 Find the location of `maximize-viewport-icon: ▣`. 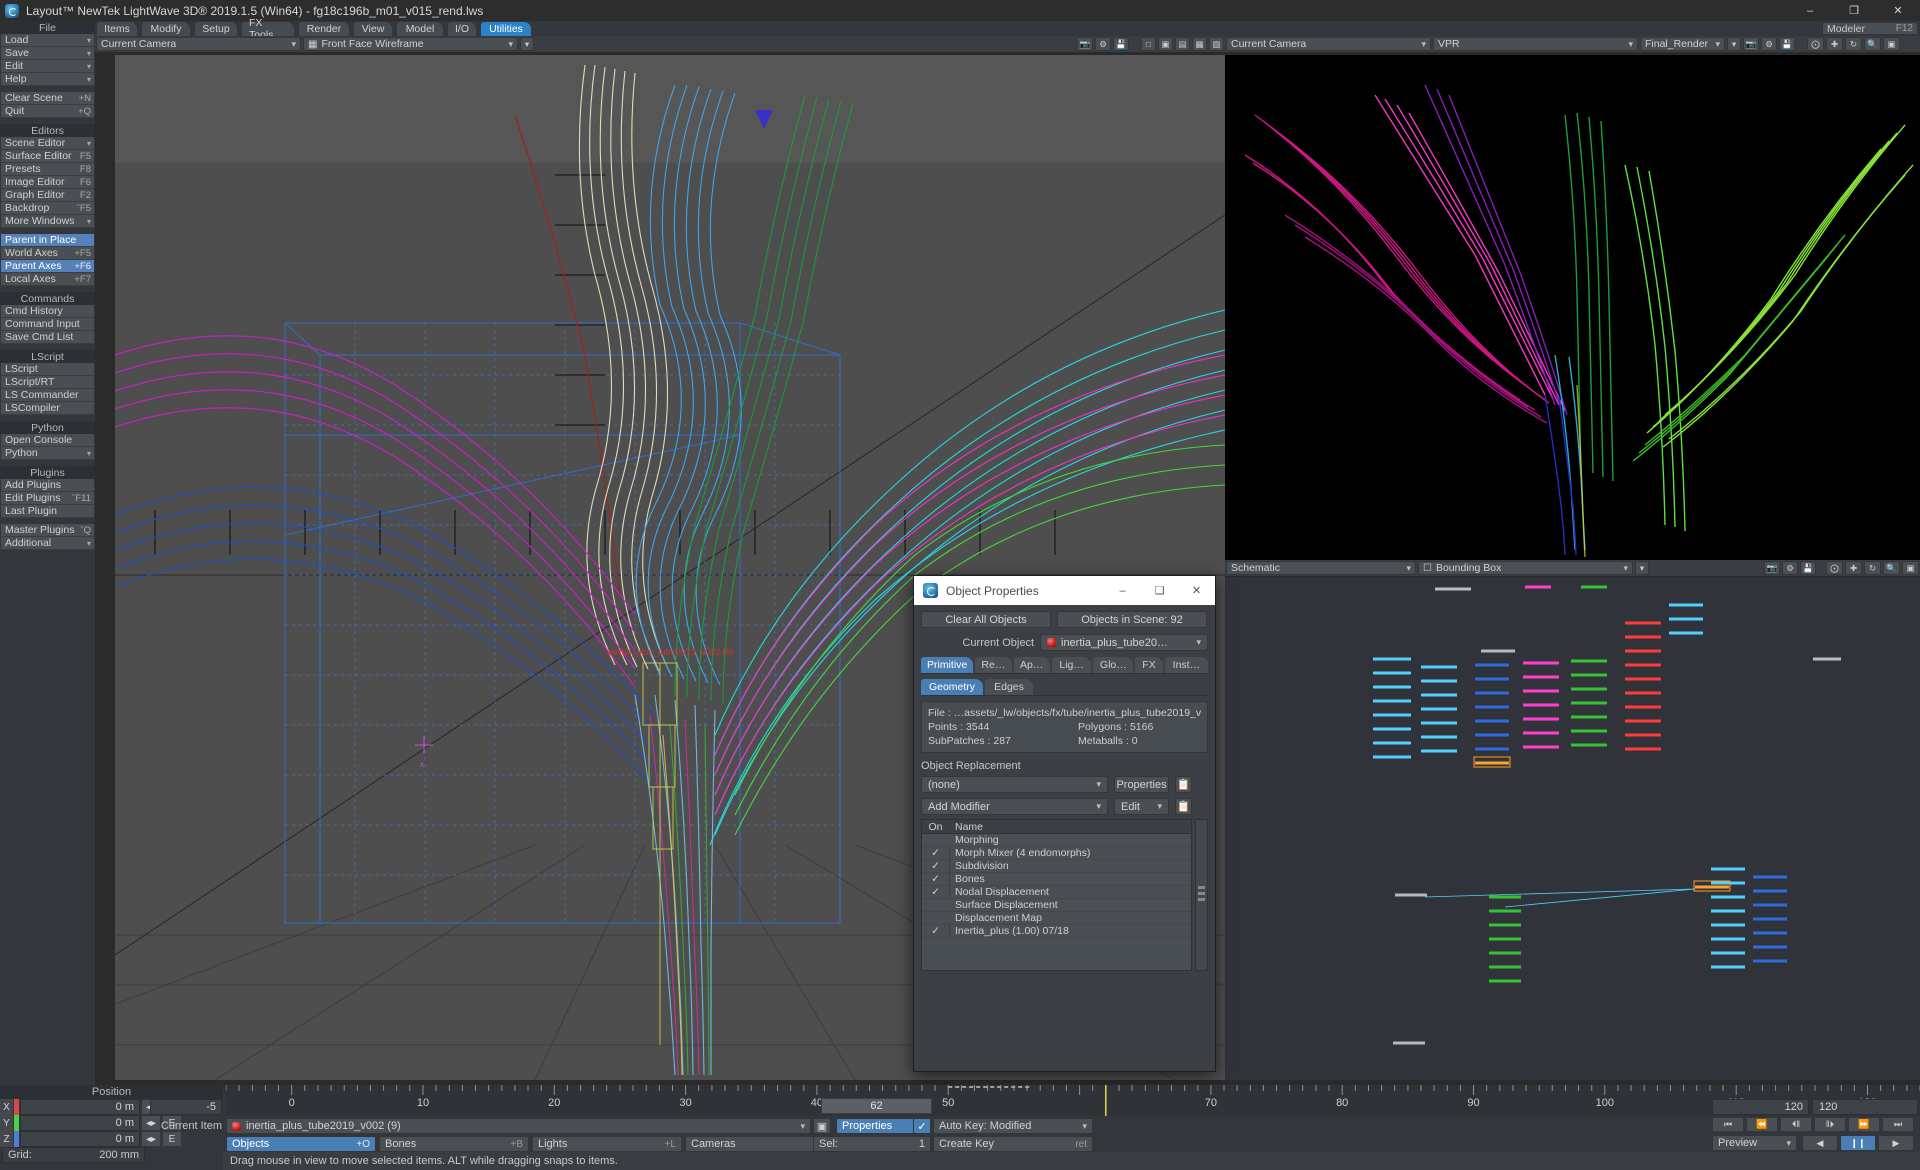

maximize-viewport-icon: ▣ is located at coordinates (1910, 568).